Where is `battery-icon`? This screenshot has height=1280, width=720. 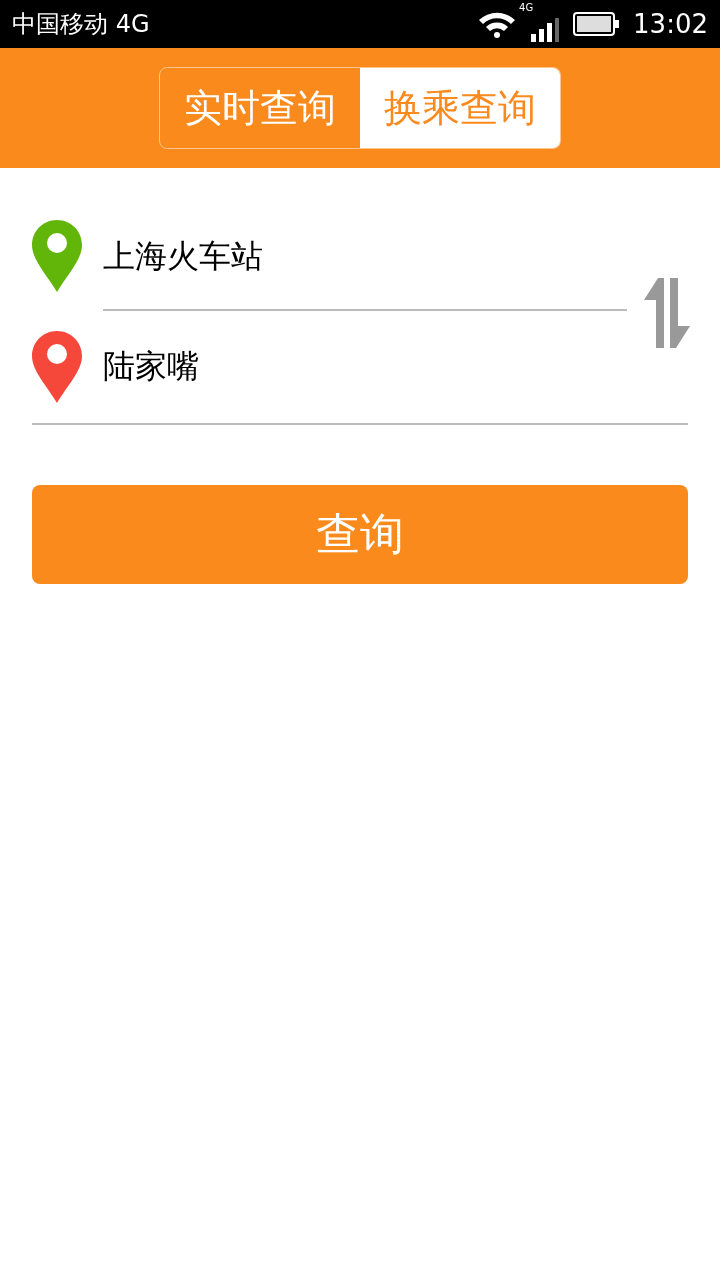
battery-icon is located at coordinates (596, 24).